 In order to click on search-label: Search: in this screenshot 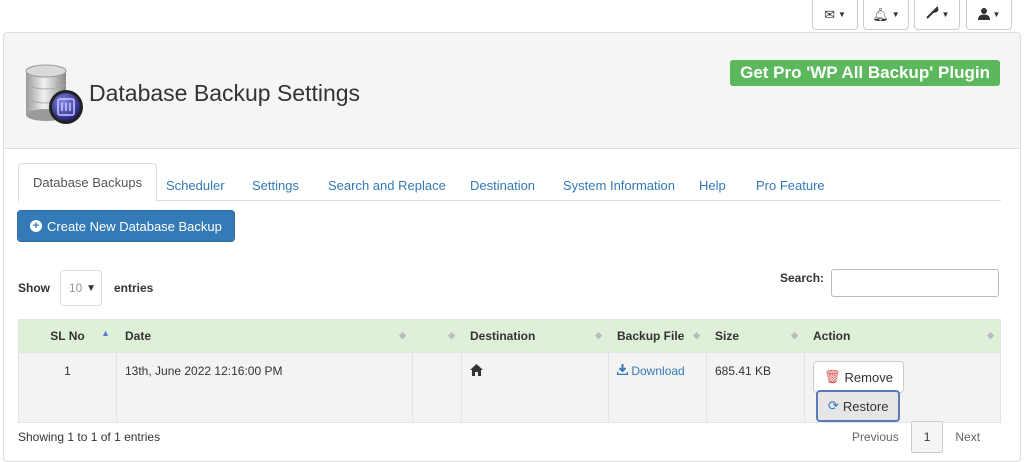, I will do `click(802, 278)`.